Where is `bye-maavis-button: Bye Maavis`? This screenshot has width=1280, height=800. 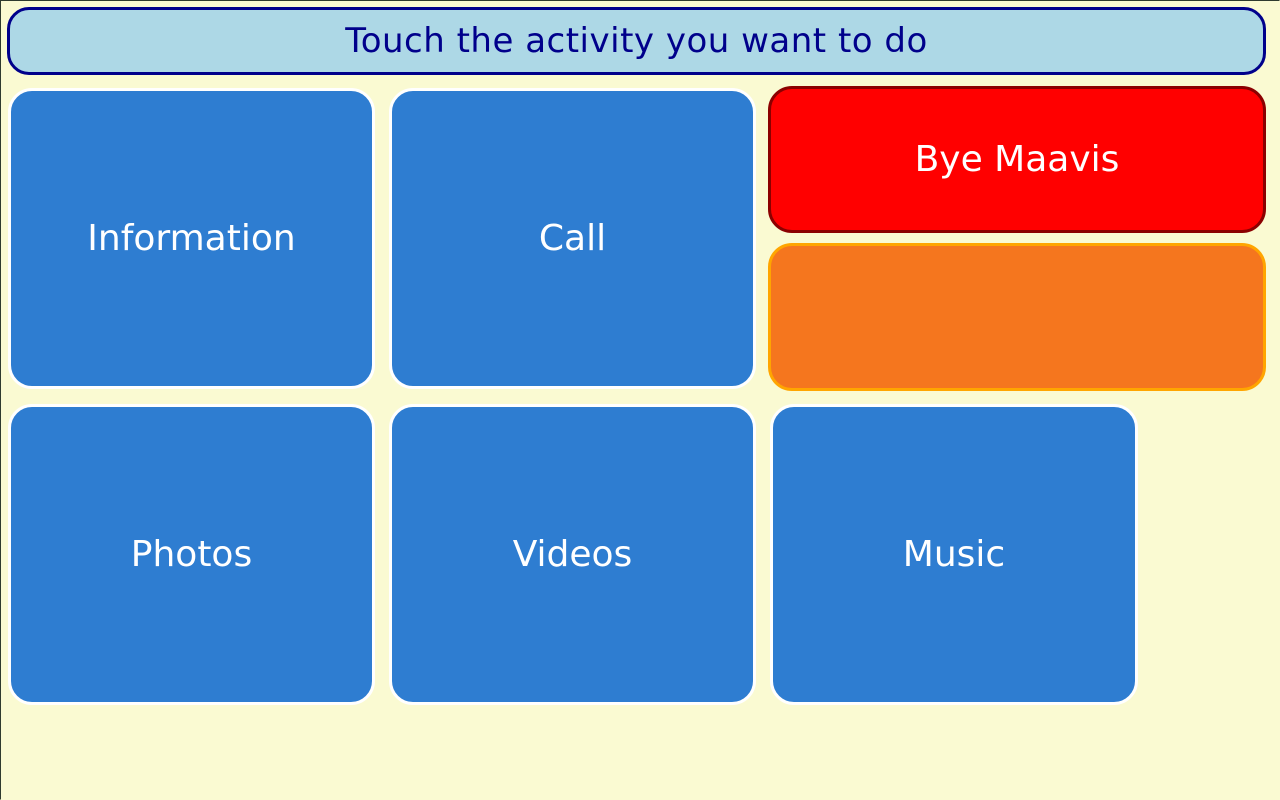
bye-maavis-button: Bye Maavis is located at coordinates (1017, 159).